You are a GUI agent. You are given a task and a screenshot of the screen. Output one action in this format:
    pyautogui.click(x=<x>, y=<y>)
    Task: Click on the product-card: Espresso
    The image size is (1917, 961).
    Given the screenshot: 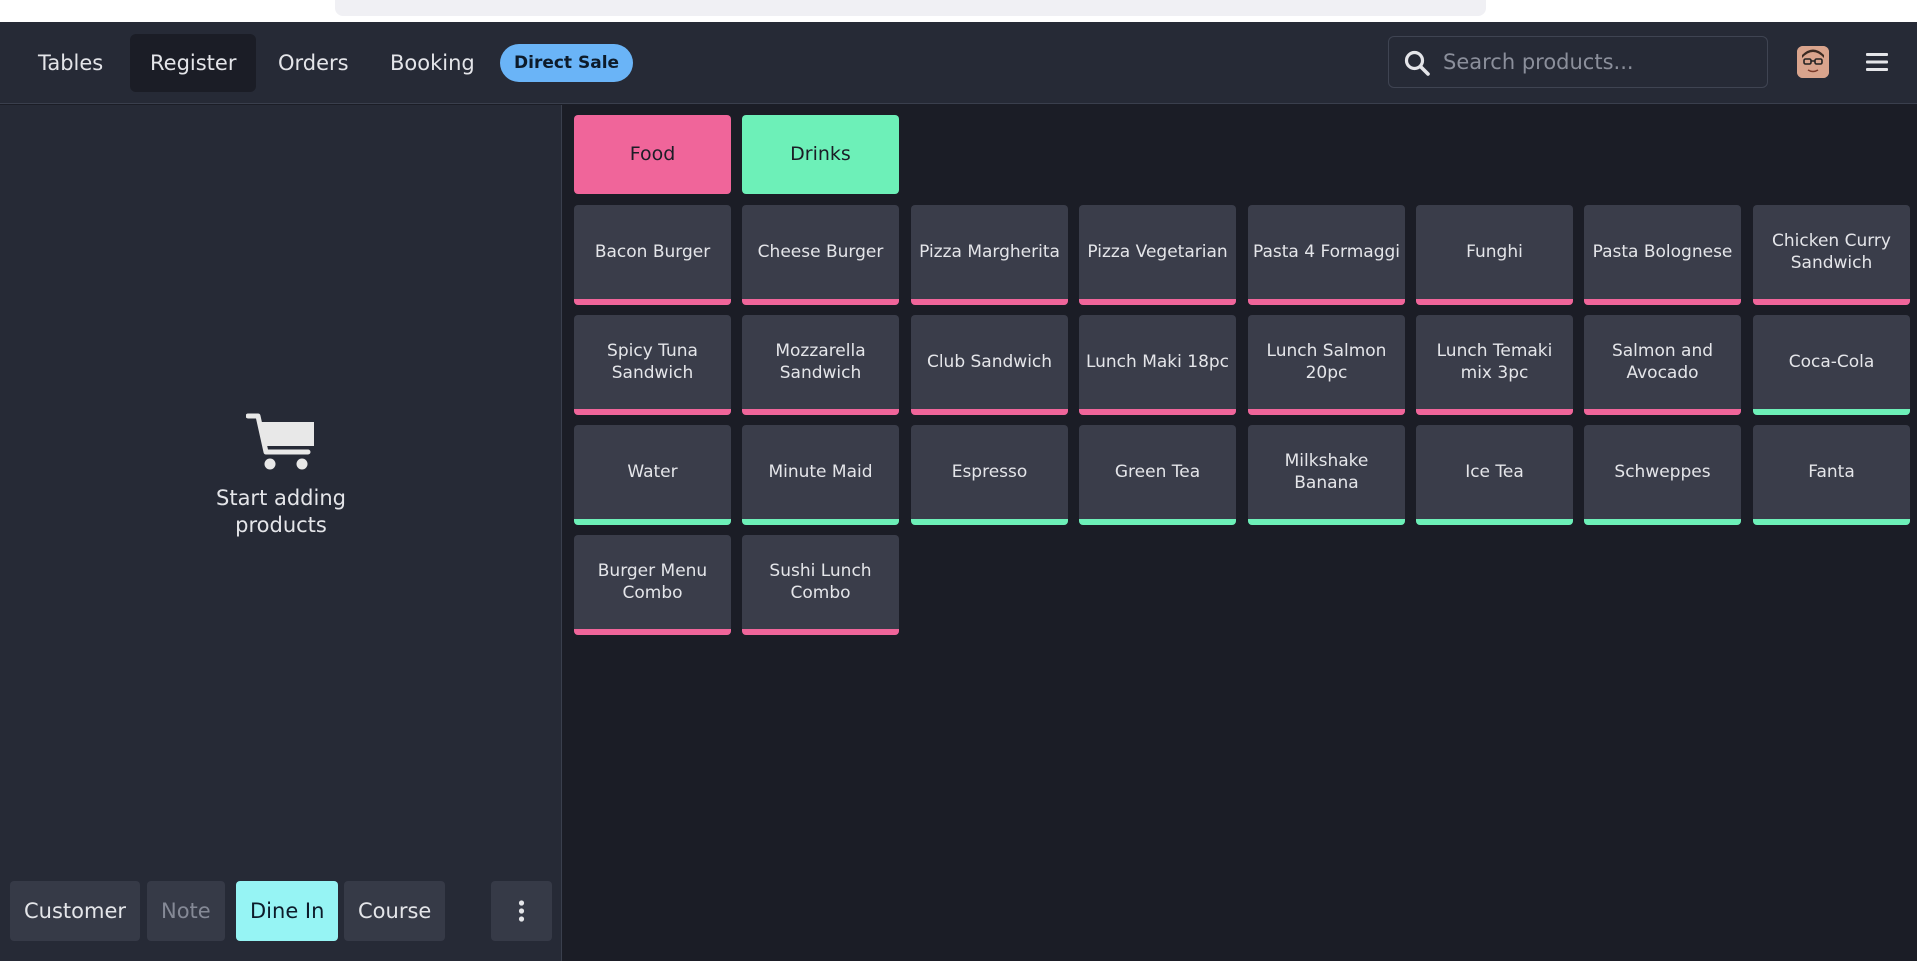 What is the action you would take?
    pyautogui.click(x=989, y=475)
    